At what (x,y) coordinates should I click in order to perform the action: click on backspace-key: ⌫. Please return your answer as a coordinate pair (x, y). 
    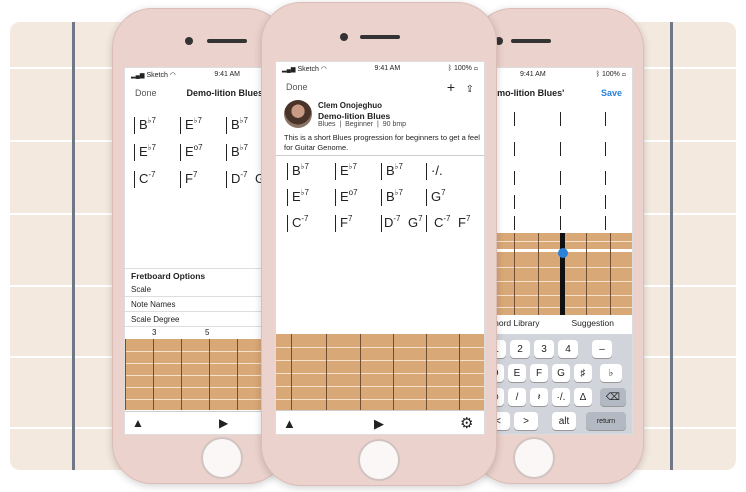
    Looking at the image, I should click on (613, 397).